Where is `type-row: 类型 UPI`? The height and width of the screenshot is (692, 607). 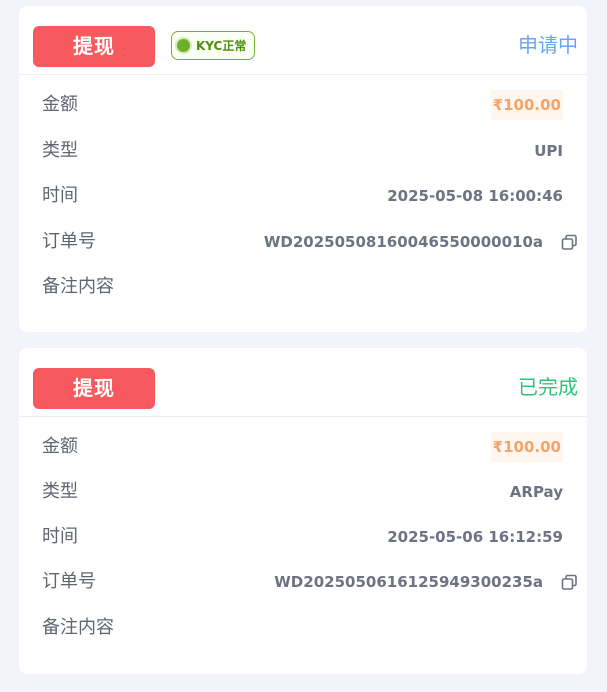 type-row: 类型 UPI is located at coordinates (303, 151).